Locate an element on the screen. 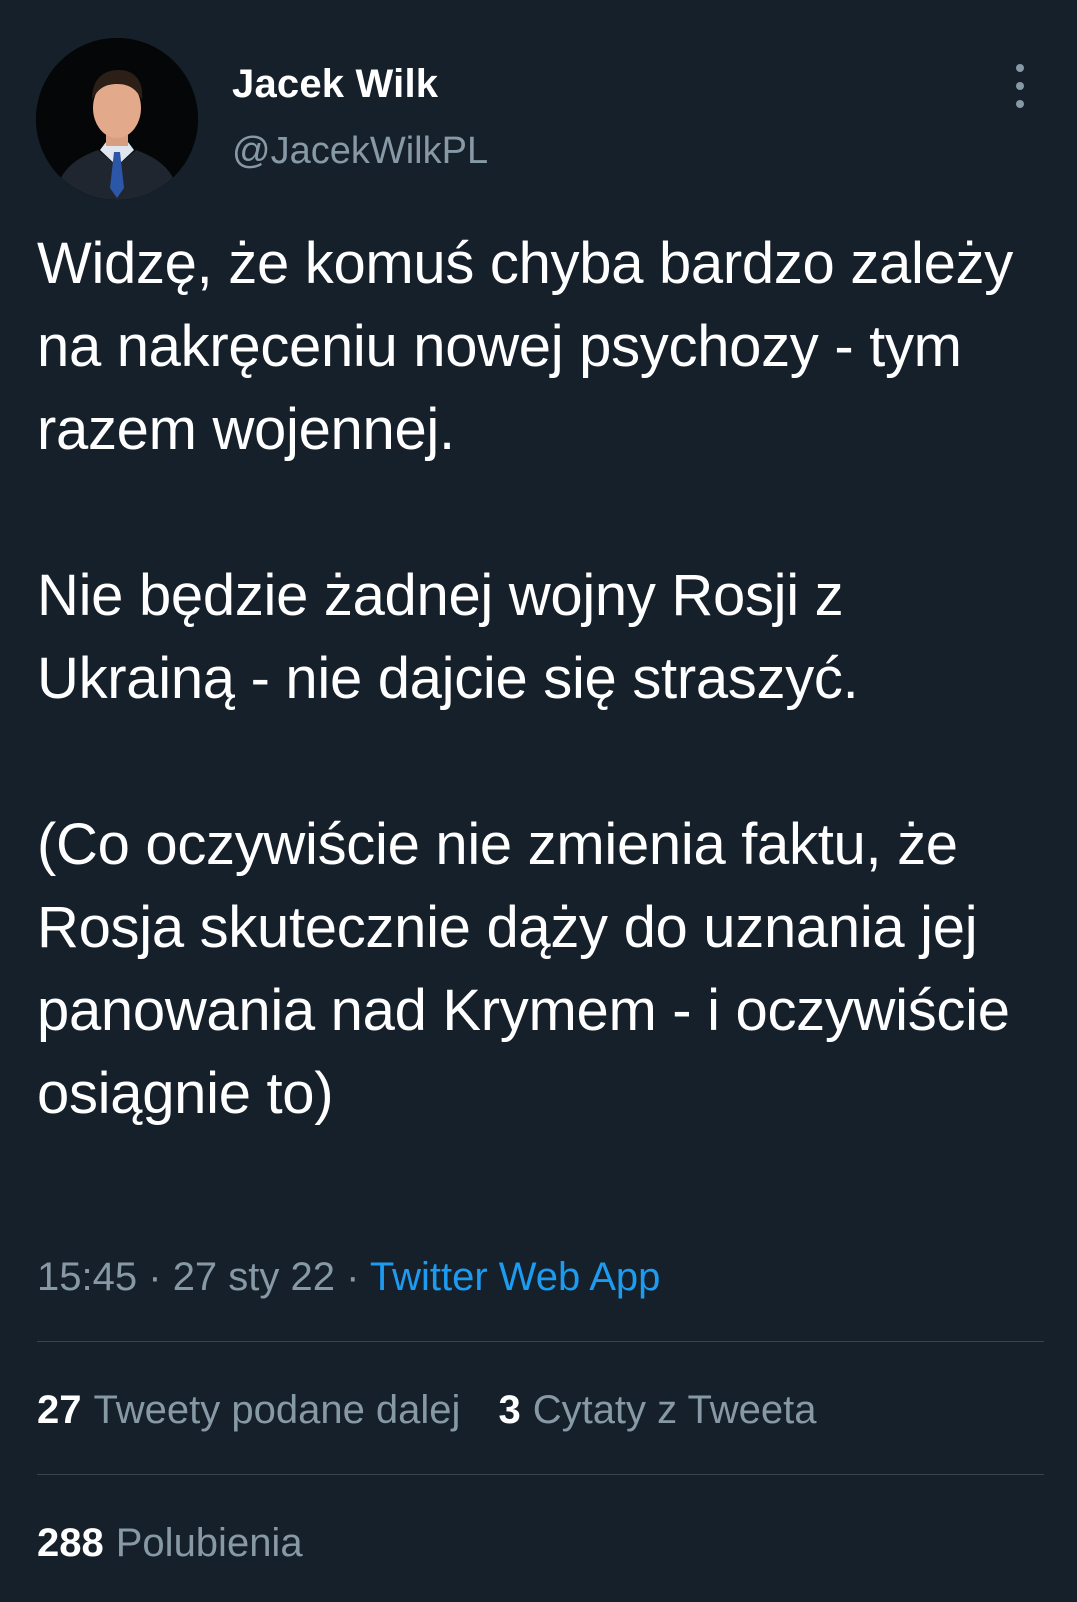  retweets-stat: 27 Tweety podane dalej is located at coordinates (248, 1410).